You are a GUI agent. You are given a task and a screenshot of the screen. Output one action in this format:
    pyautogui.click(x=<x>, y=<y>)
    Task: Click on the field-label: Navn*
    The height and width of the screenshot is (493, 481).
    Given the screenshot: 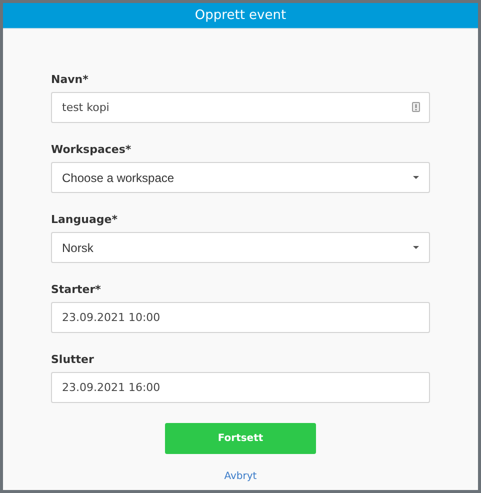 What is the action you would take?
    pyautogui.click(x=70, y=79)
    